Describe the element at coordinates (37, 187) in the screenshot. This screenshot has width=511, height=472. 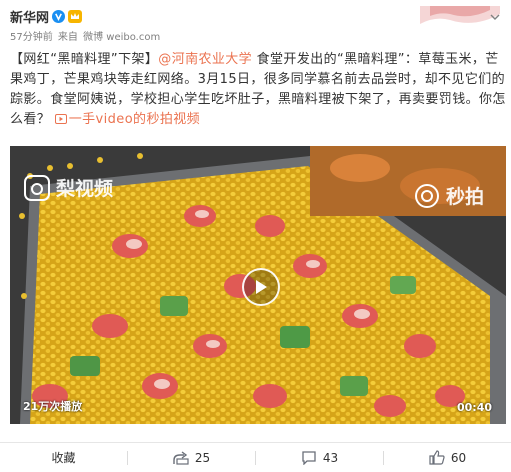
I see `pear-video-logo-icon` at that location.